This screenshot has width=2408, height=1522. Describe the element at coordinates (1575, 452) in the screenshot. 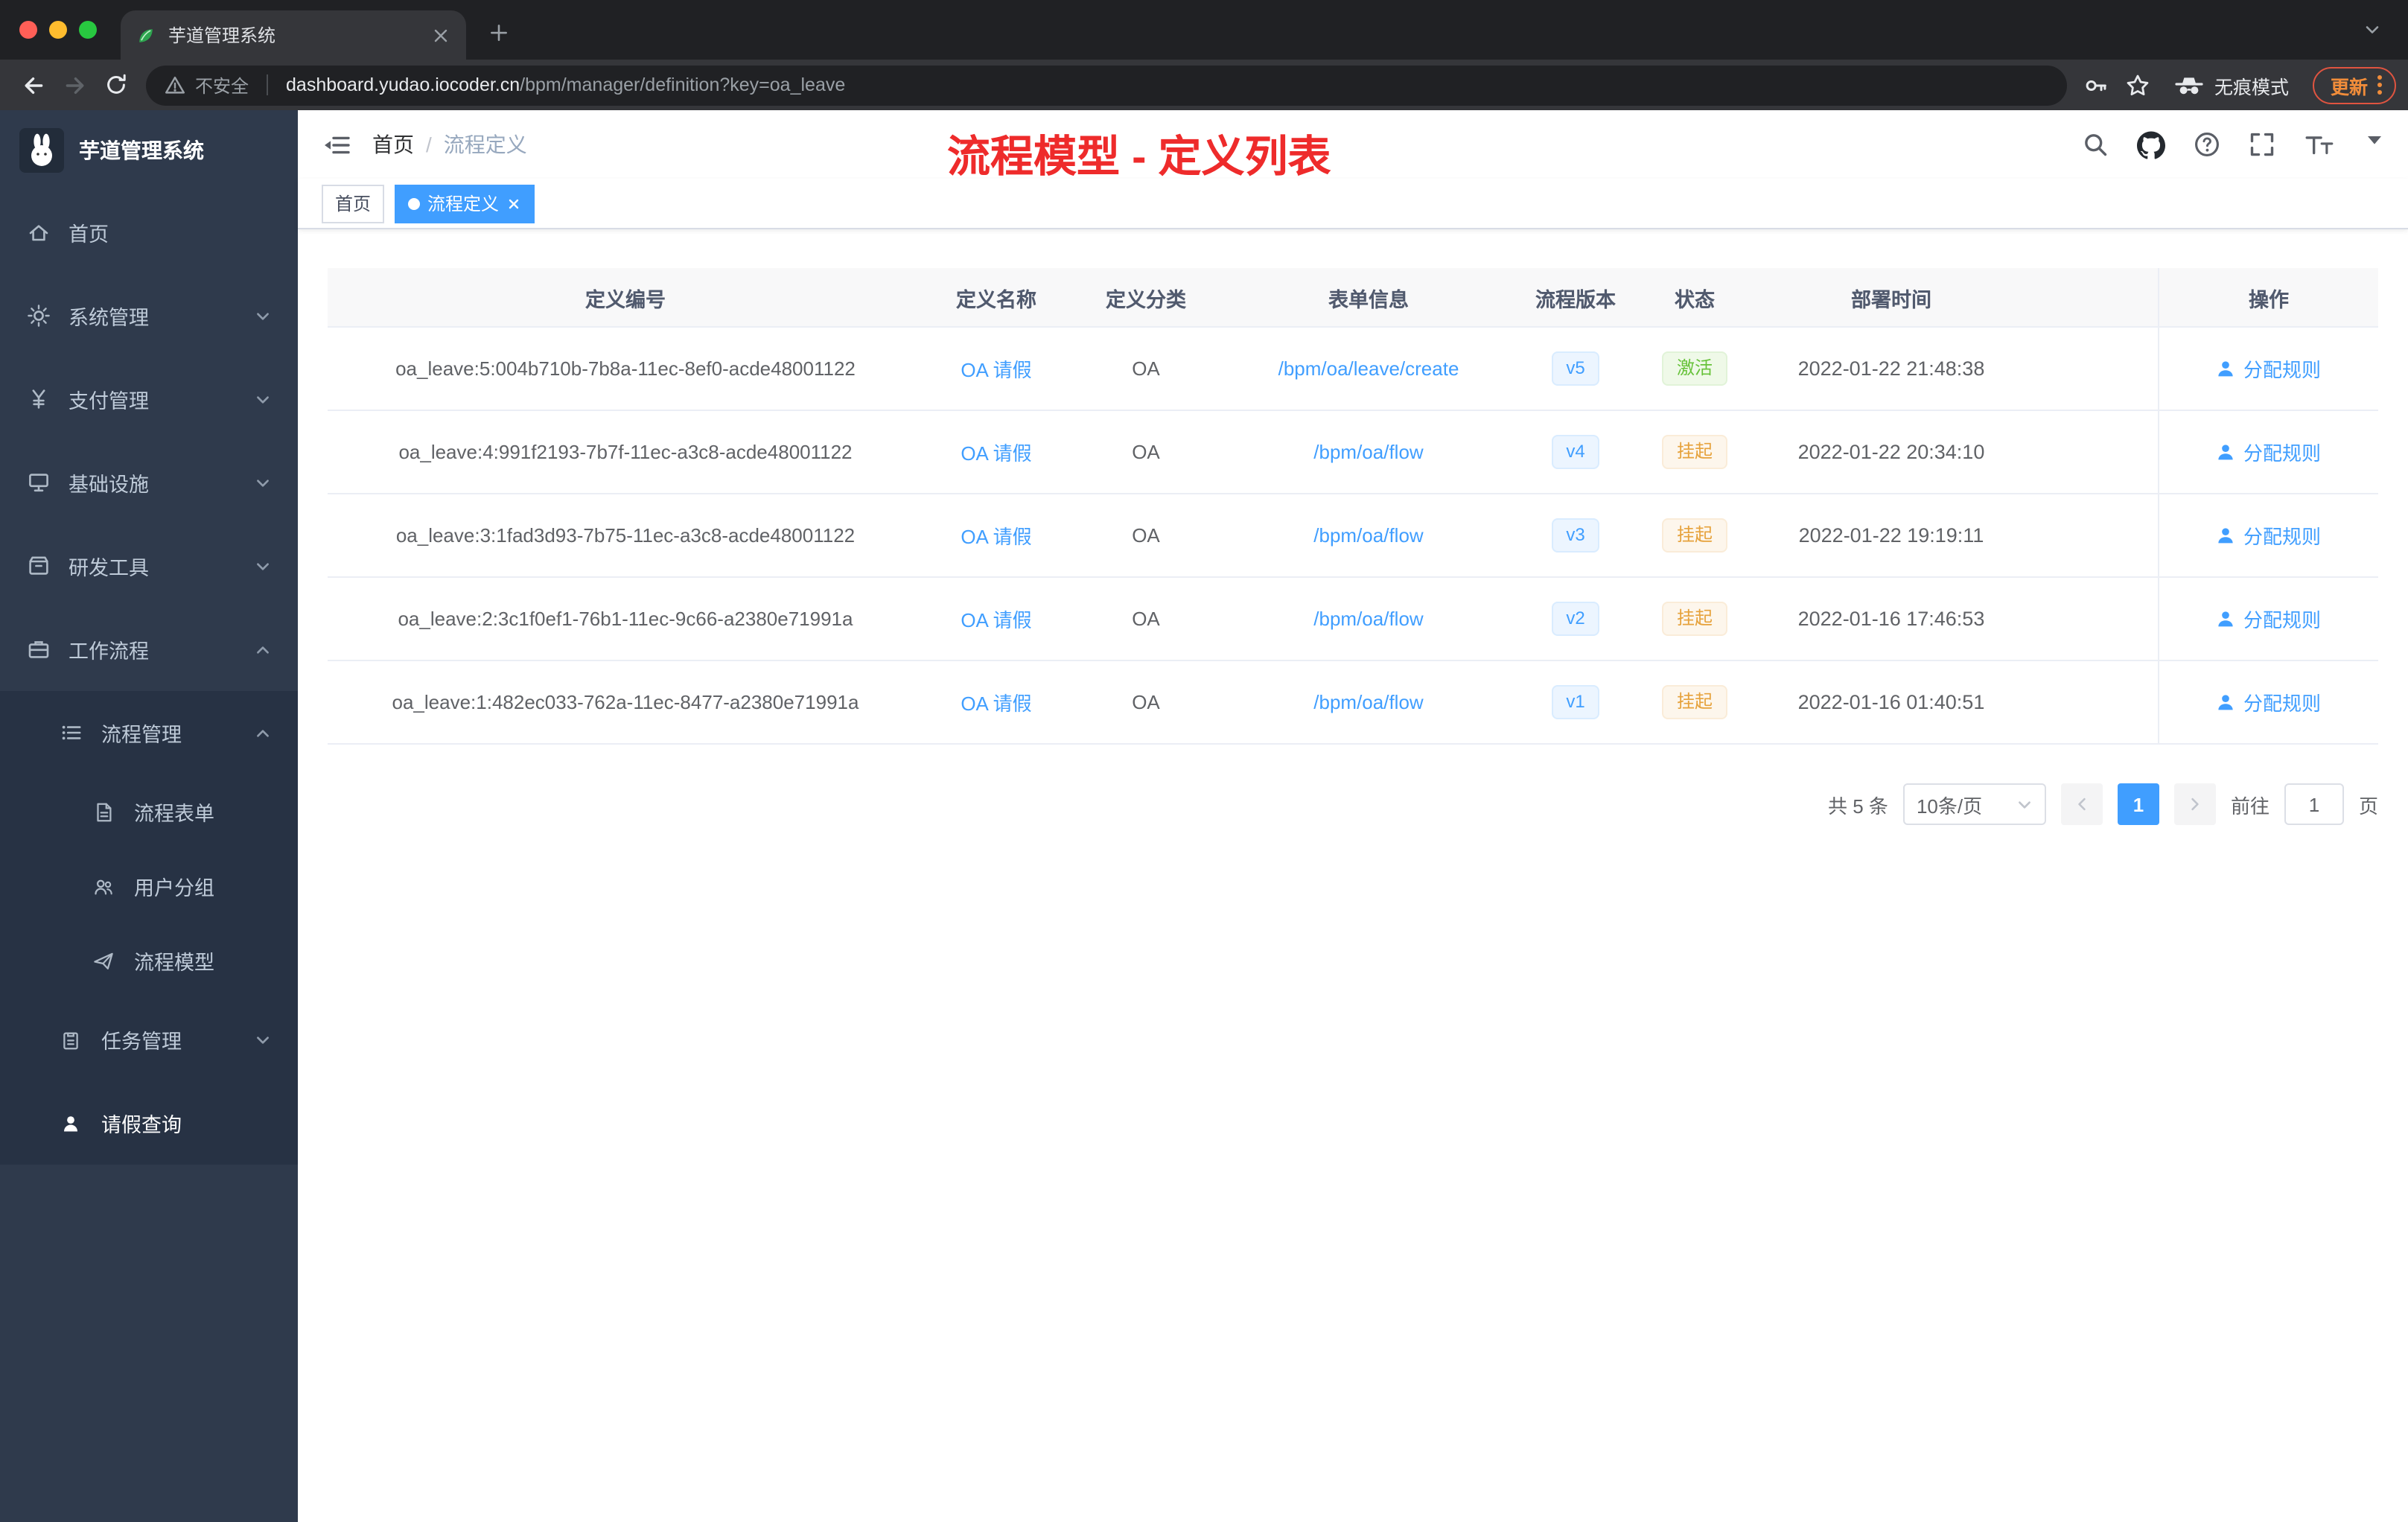

I see `version-badge: v4` at that location.